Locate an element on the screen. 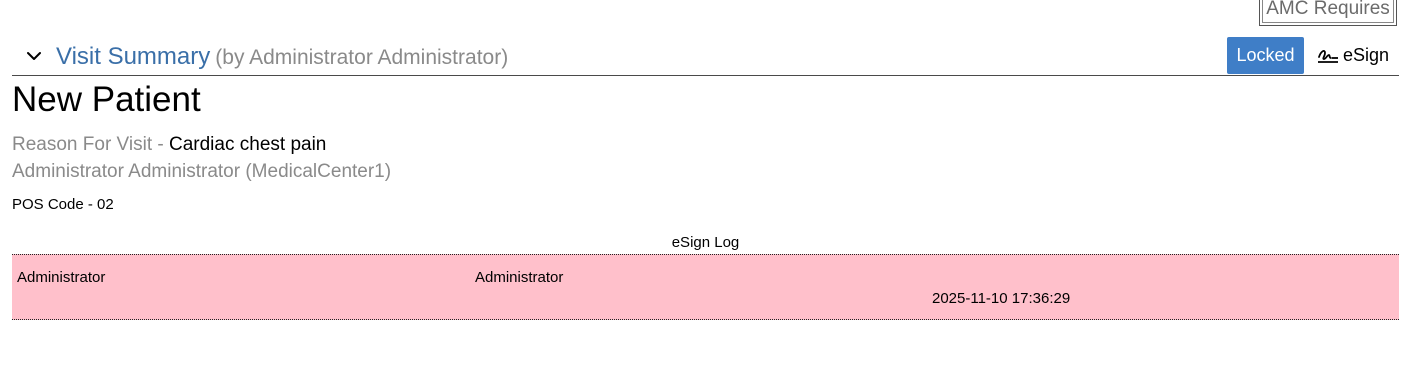  esign-label: eSign is located at coordinates (1366, 55).